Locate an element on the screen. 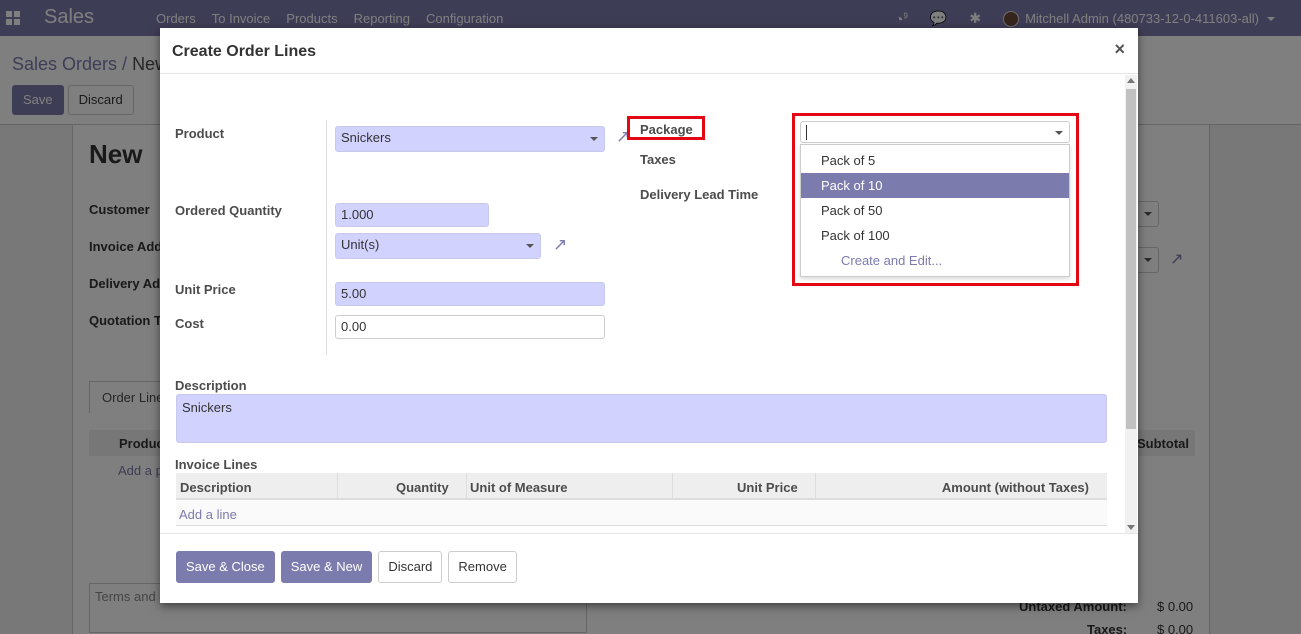 This screenshot has width=1301, height=634. uom-field: Unit(s) is located at coordinates (438, 246).